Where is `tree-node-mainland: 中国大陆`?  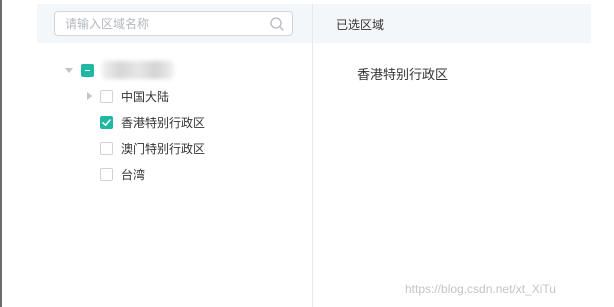
tree-node-mainland: 中国大陆 is located at coordinates (126, 96).